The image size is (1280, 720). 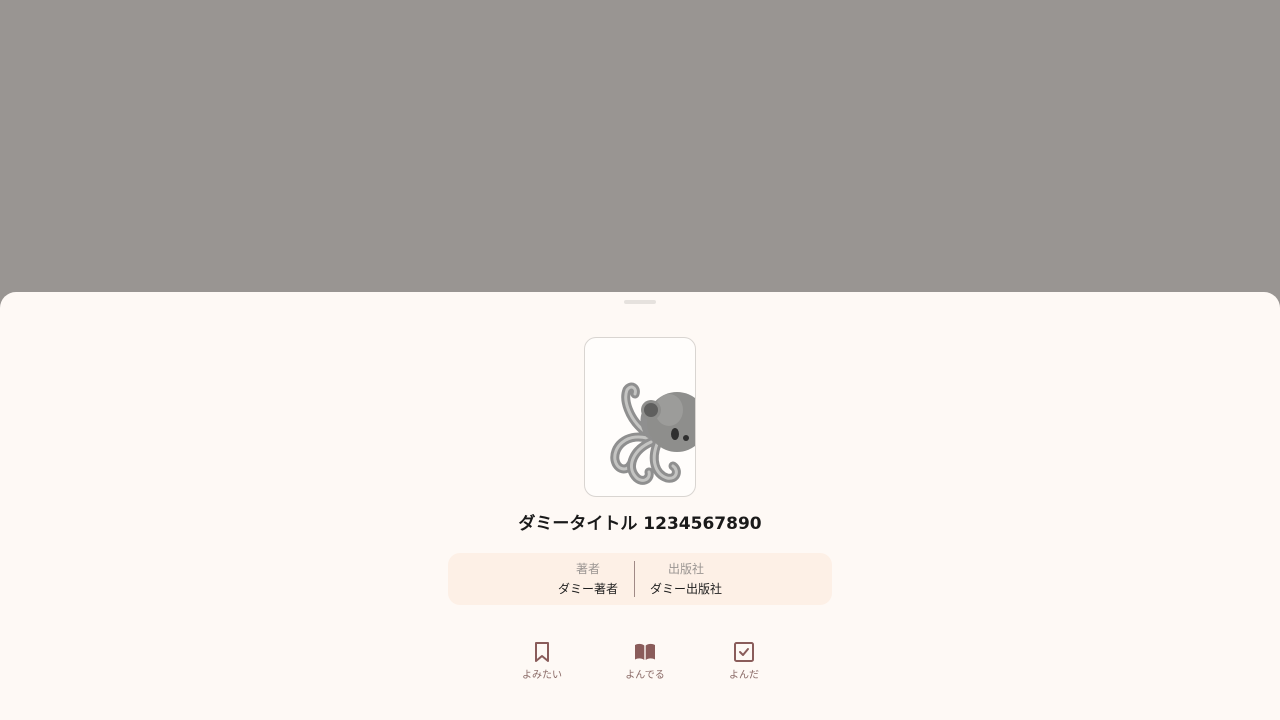 I want to click on publisher-label: 出版社, so click(x=685, y=569).